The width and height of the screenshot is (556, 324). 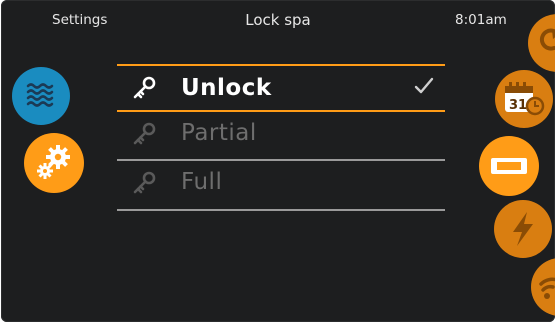 What do you see at coordinates (226, 88) in the screenshot?
I see `lock-option-label: Unlock` at bounding box center [226, 88].